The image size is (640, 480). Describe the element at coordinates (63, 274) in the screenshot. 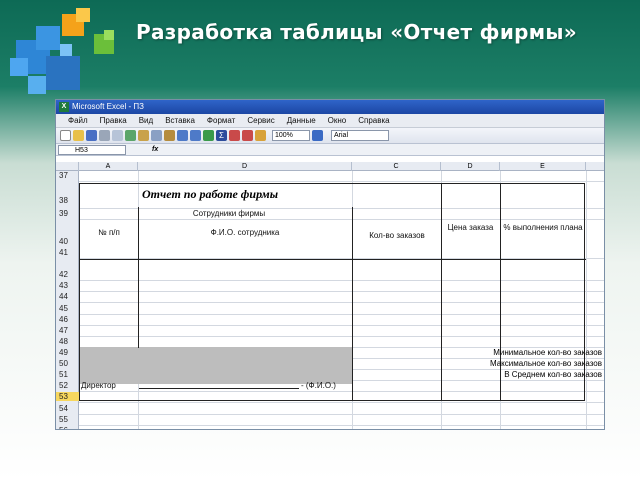

I see `row-header-42: 42` at that location.